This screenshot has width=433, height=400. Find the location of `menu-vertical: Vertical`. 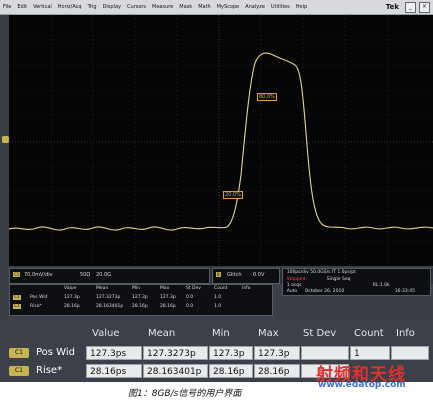

menu-vertical: Vertical is located at coordinates (42, 7).